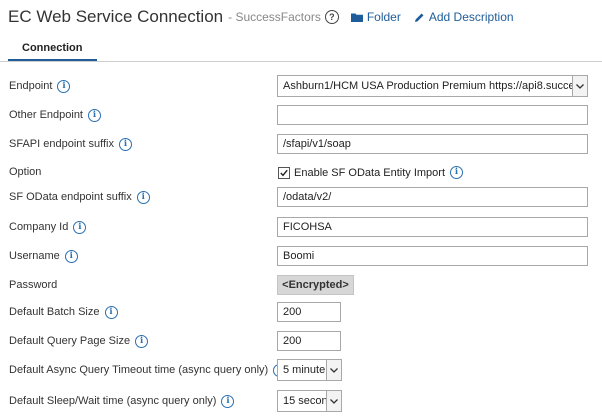  I want to click on sfapi-suffix-label: SFAPI endpoint suffix, so click(61, 144).